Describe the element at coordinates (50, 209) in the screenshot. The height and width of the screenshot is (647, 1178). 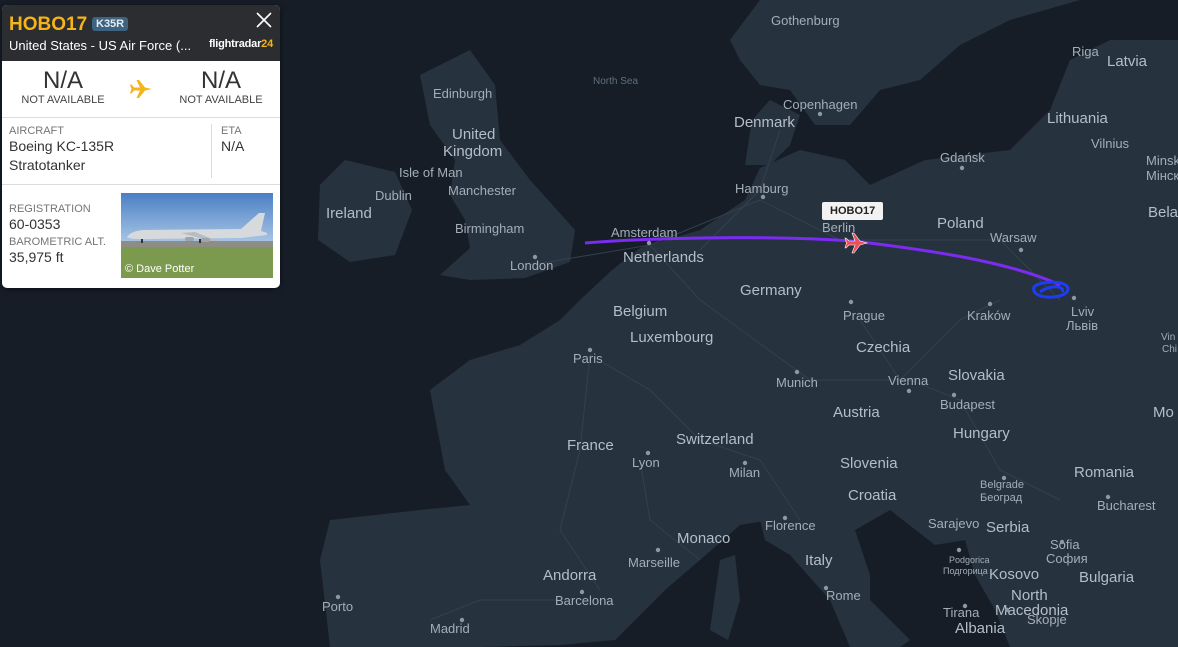
I see `registration-label: REGISTRATION` at that location.